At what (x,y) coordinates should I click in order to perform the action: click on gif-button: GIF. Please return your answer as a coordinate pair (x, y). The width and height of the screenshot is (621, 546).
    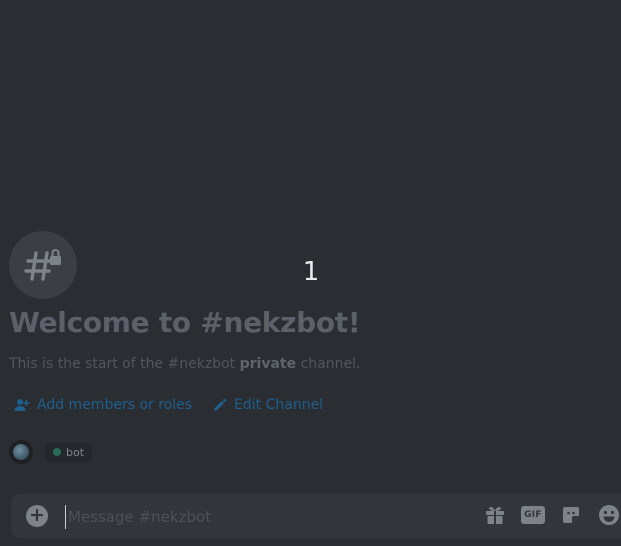
    Looking at the image, I should click on (533, 515).